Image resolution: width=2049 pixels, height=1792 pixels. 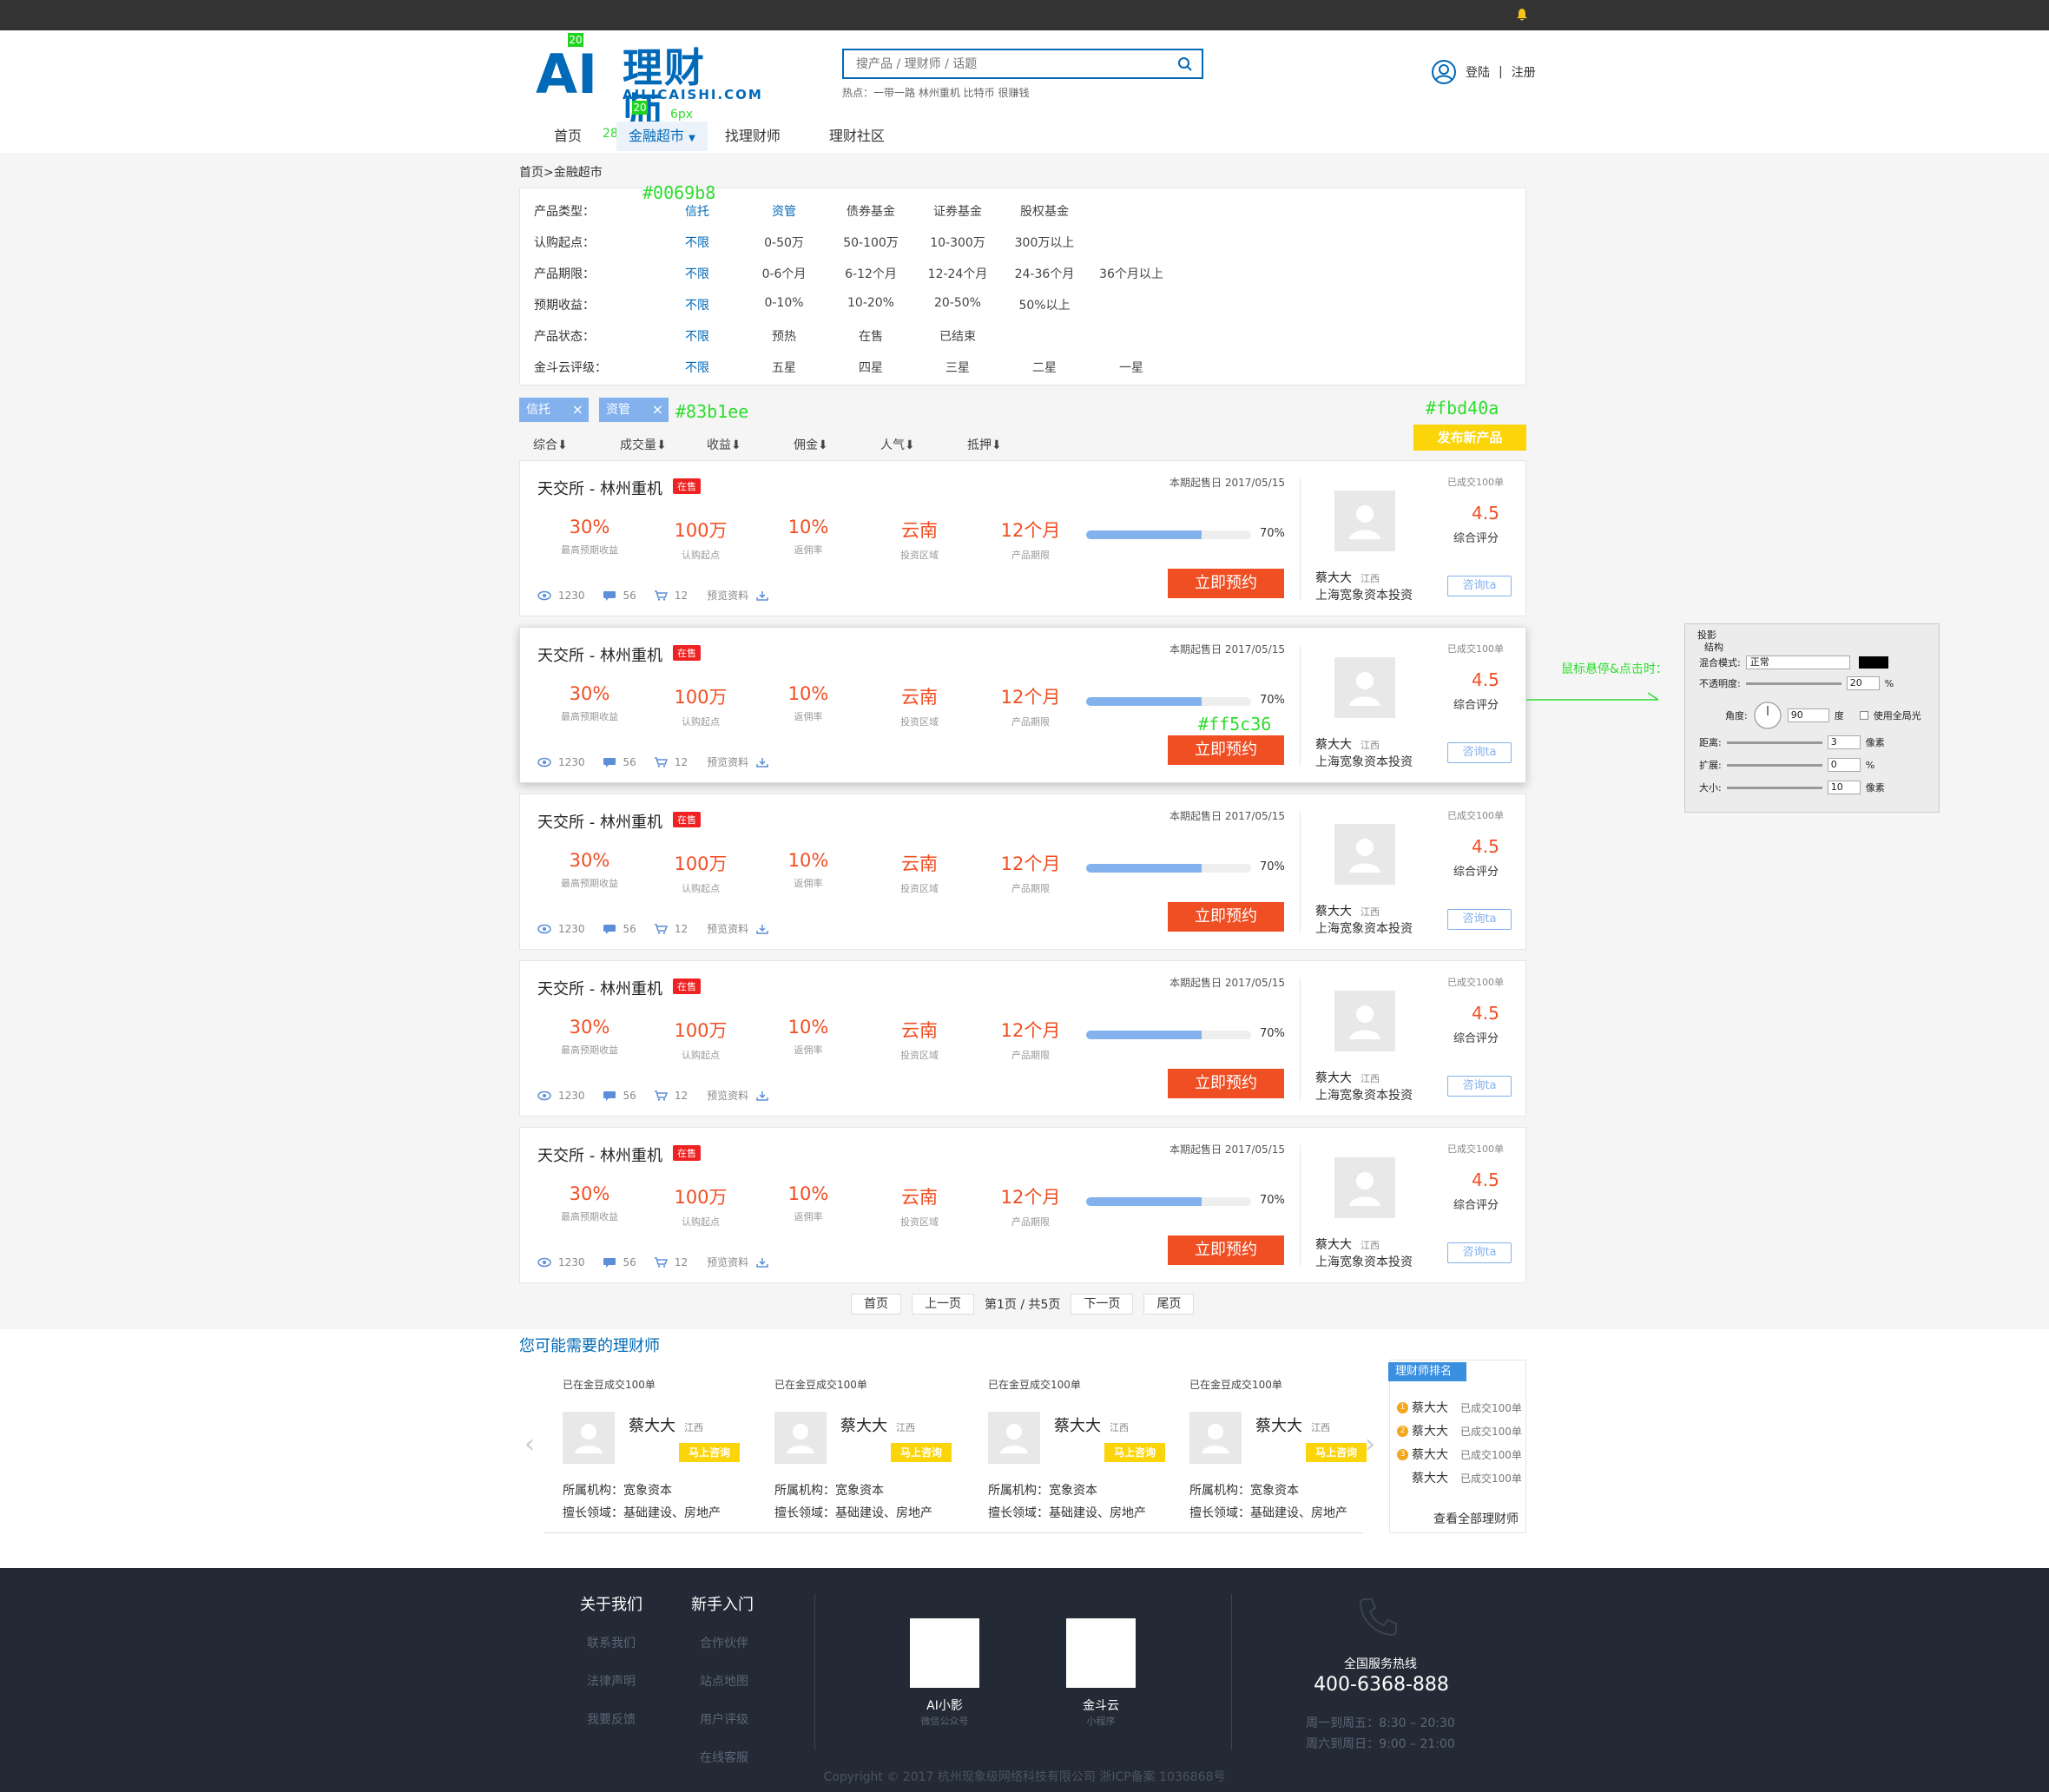 I want to click on ps-color-swatch, so click(x=1873, y=662).